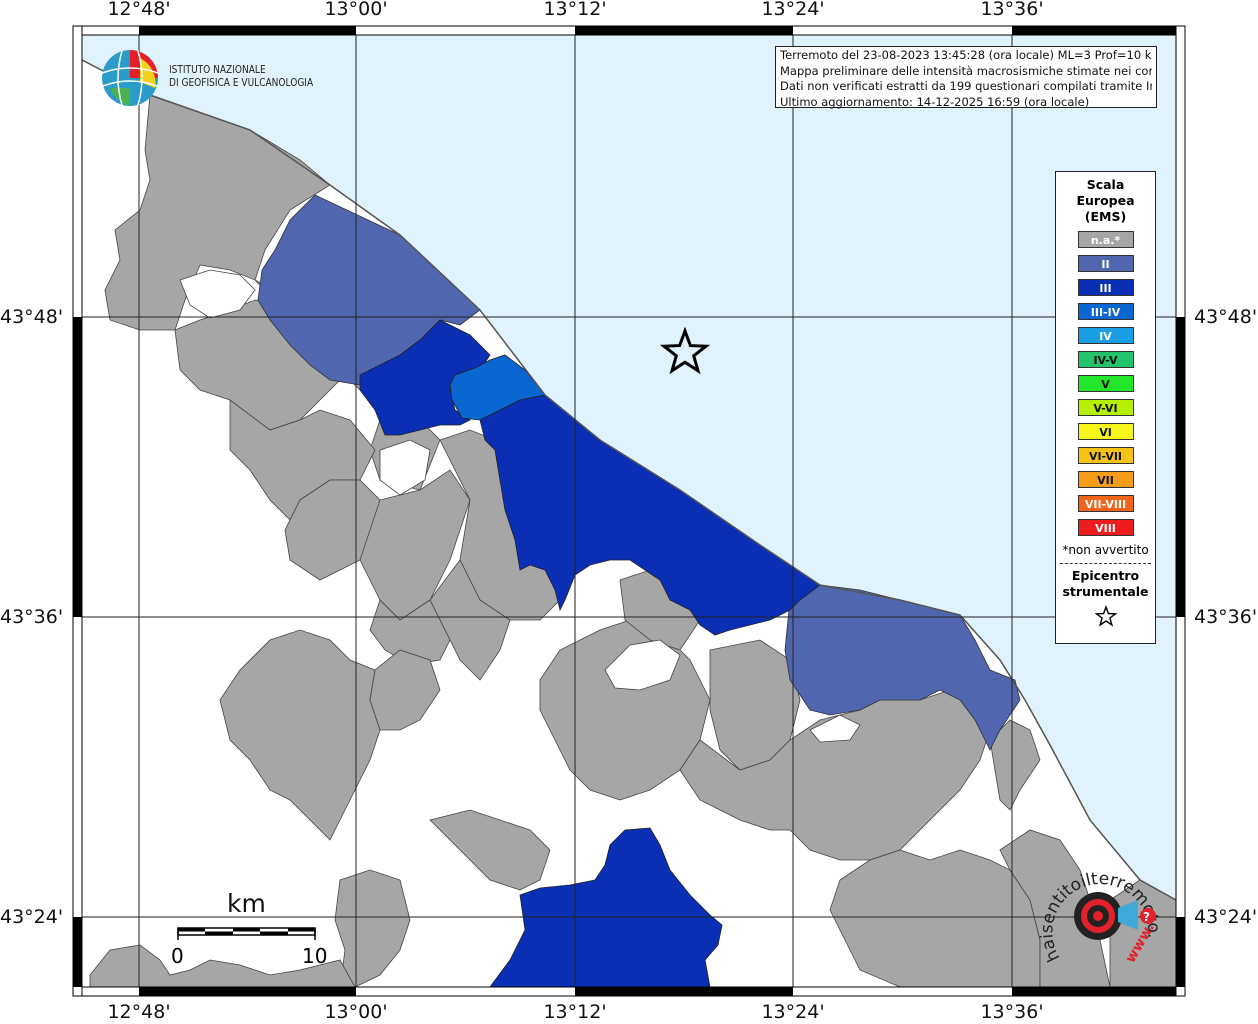 This screenshot has width=1258, height=1024. What do you see at coordinates (1105, 591) in the screenshot?
I see `legend-epicenter-2: strumentale` at bounding box center [1105, 591].